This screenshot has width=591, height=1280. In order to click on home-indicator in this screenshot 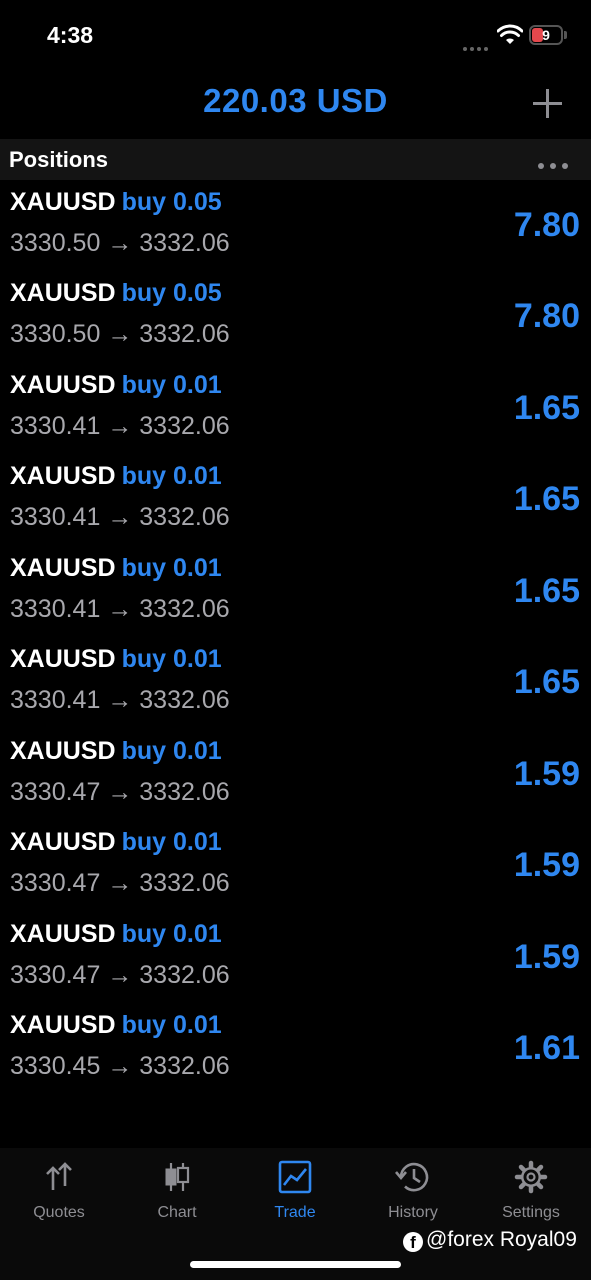, I will do `click(295, 1264)`.